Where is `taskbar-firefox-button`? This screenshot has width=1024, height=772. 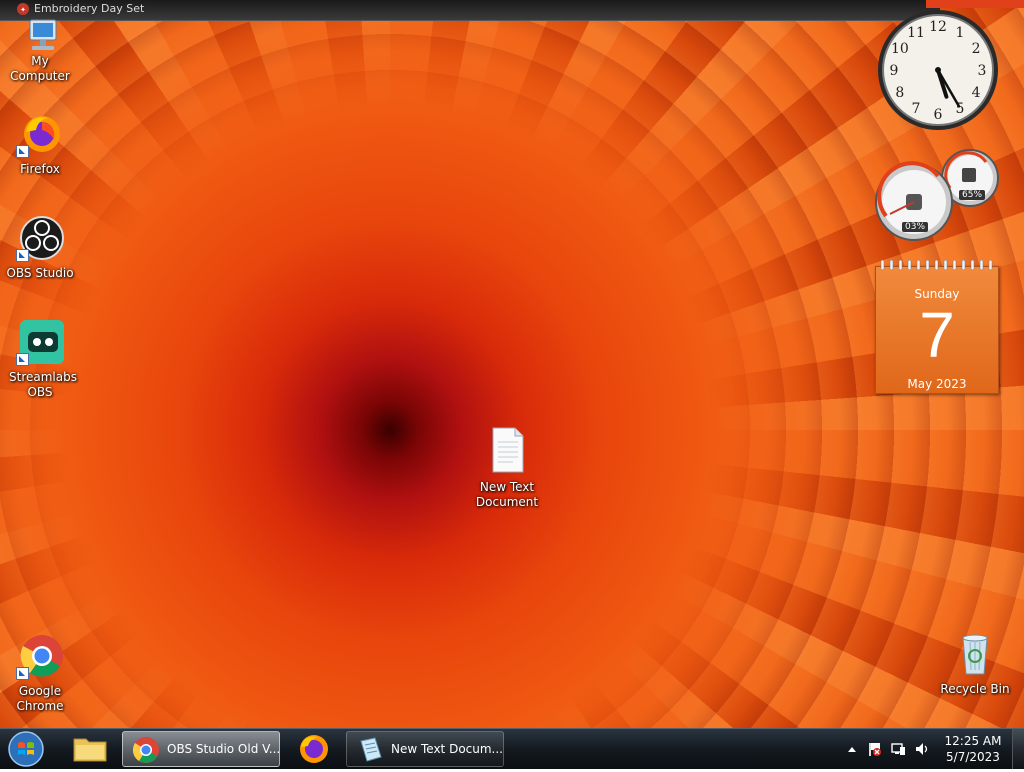 taskbar-firefox-button is located at coordinates (314, 749).